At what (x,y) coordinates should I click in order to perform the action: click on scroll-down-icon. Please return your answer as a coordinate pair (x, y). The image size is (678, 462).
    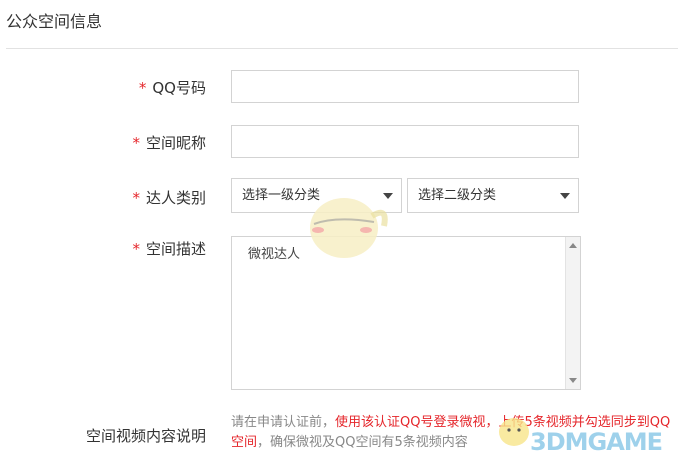
    Looking at the image, I should click on (573, 380).